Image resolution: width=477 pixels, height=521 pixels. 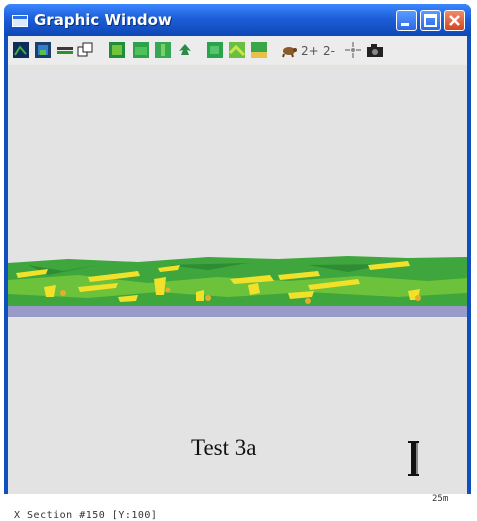 I want to click on minimize-icon, so click(x=405, y=24).